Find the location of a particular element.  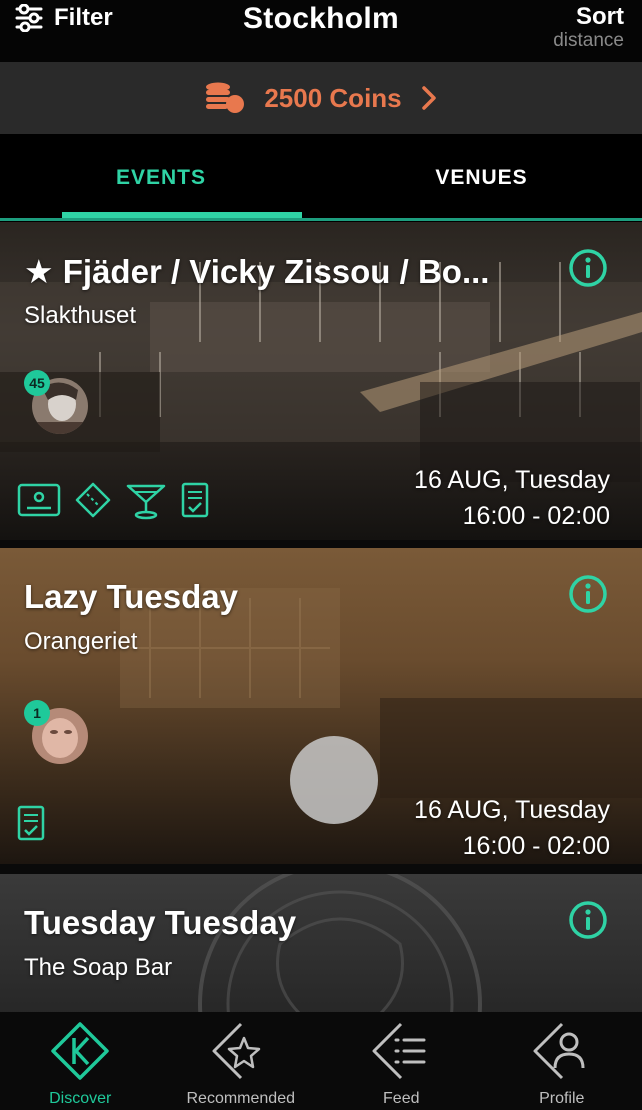

user-icon is located at coordinates (559, 1051).